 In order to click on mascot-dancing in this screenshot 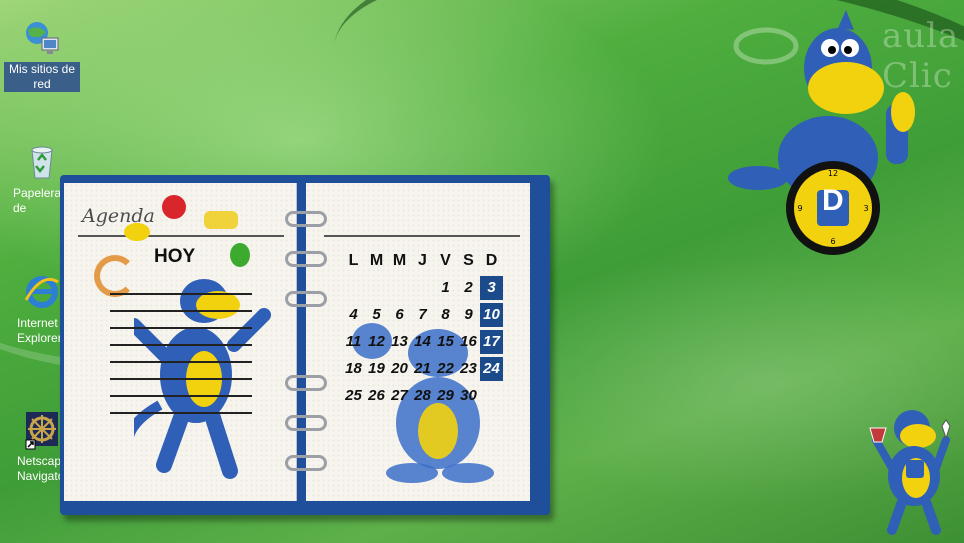, I will do `click(198, 380)`.